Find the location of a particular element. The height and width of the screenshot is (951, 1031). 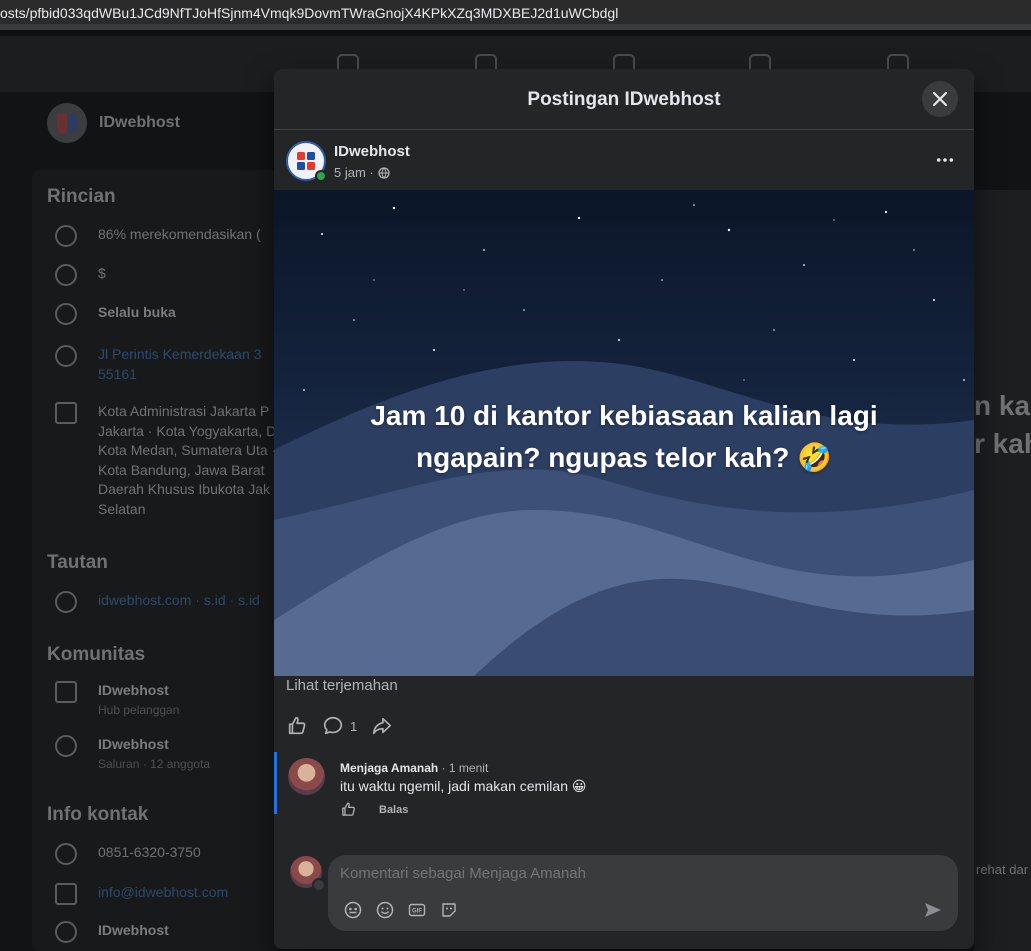

see-translation-link: Lihat terjemahan is located at coordinates (342, 685).